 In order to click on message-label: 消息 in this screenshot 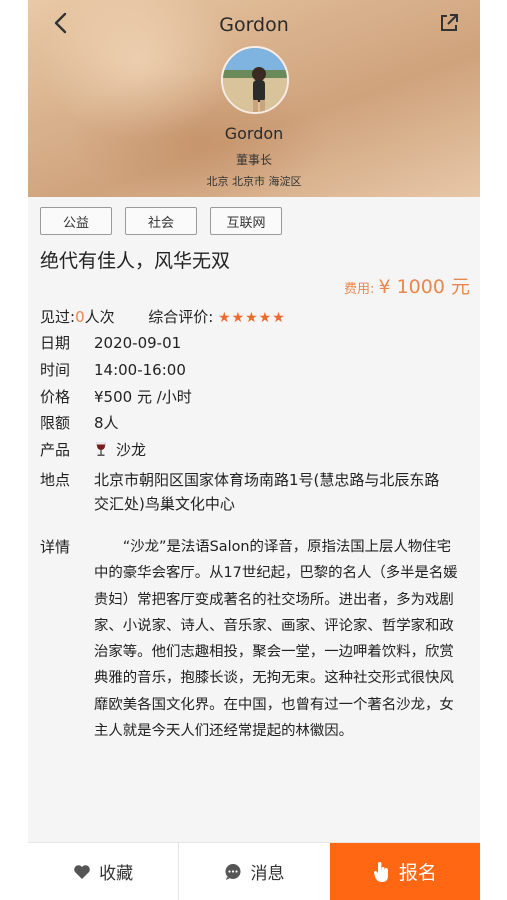, I will do `click(267, 874)`.